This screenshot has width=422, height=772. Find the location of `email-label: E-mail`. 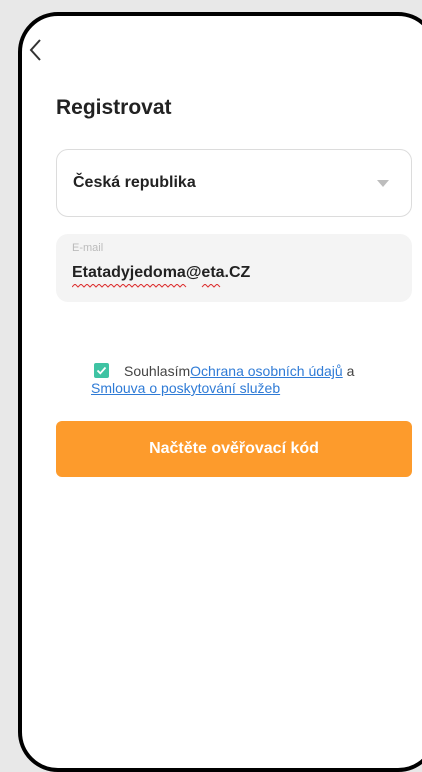

email-label: E-mail is located at coordinates (88, 248).